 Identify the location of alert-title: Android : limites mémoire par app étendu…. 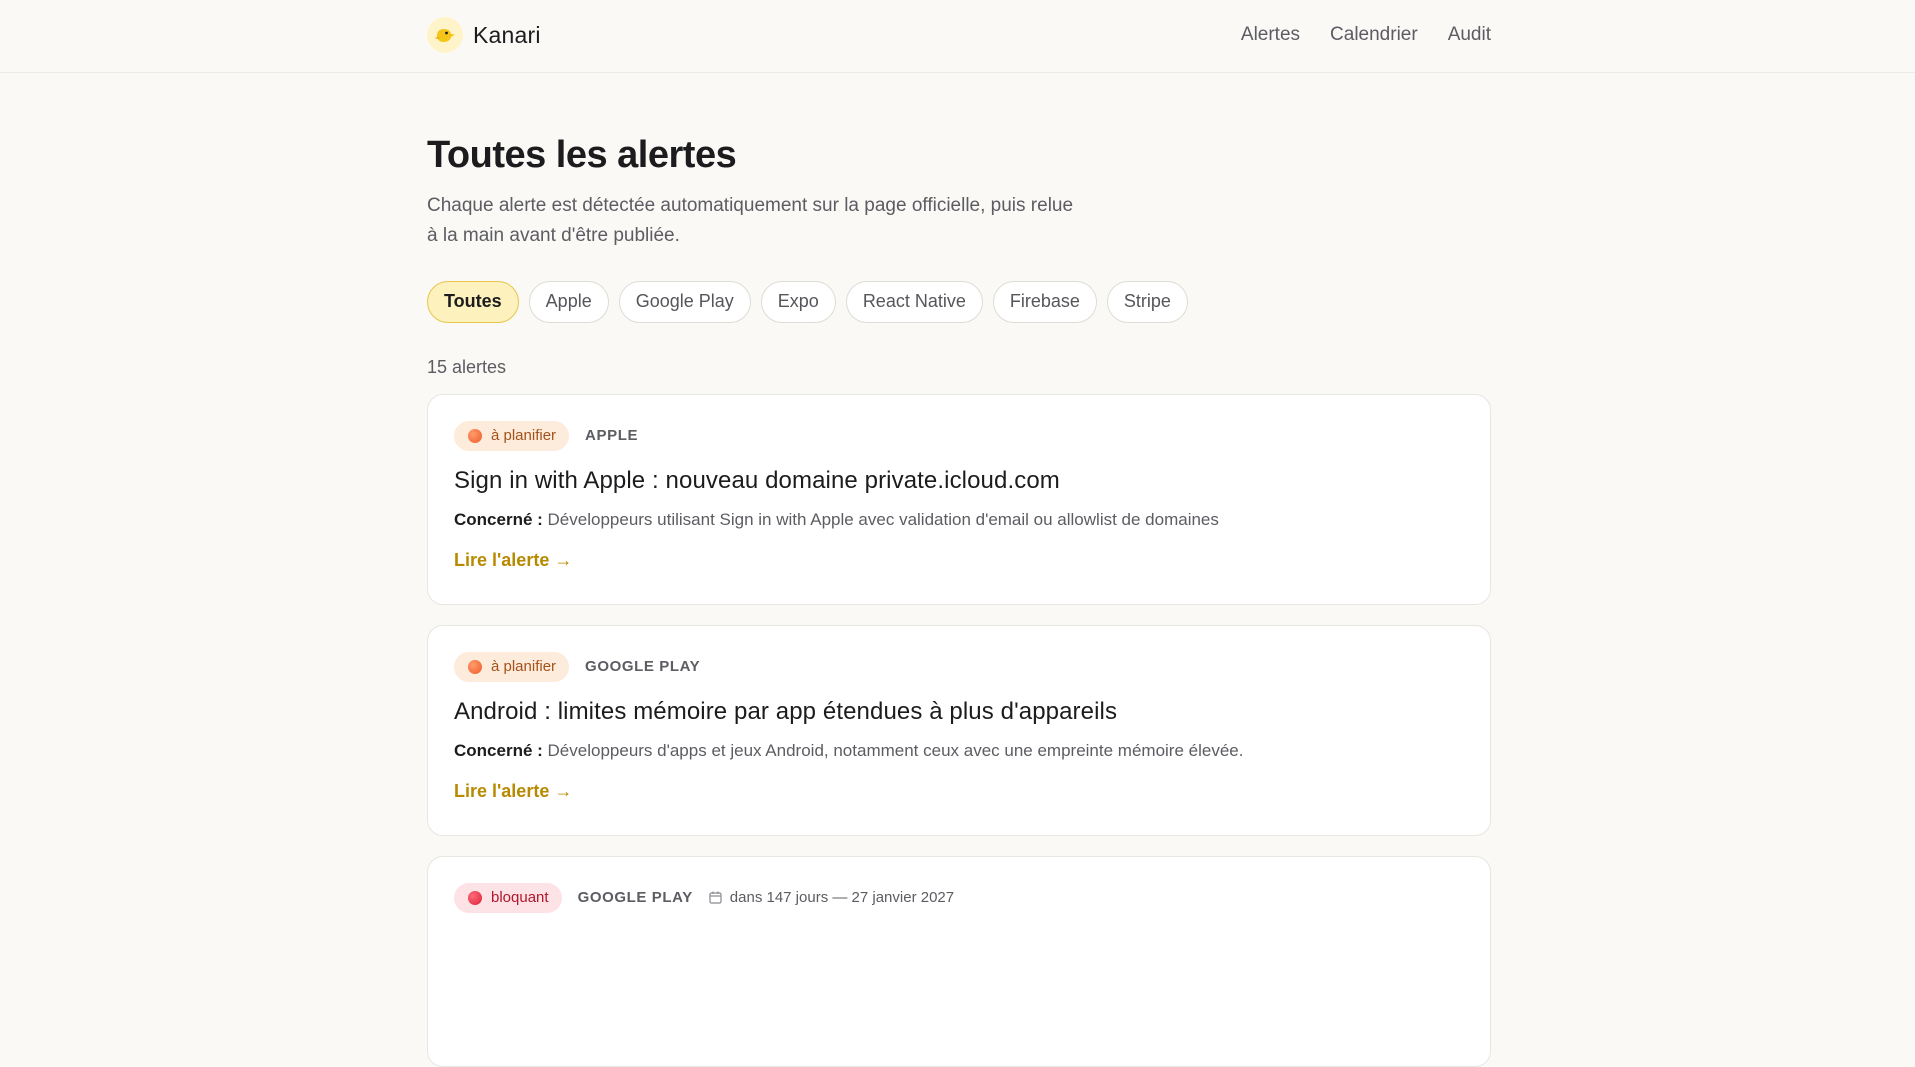
(786, 711).